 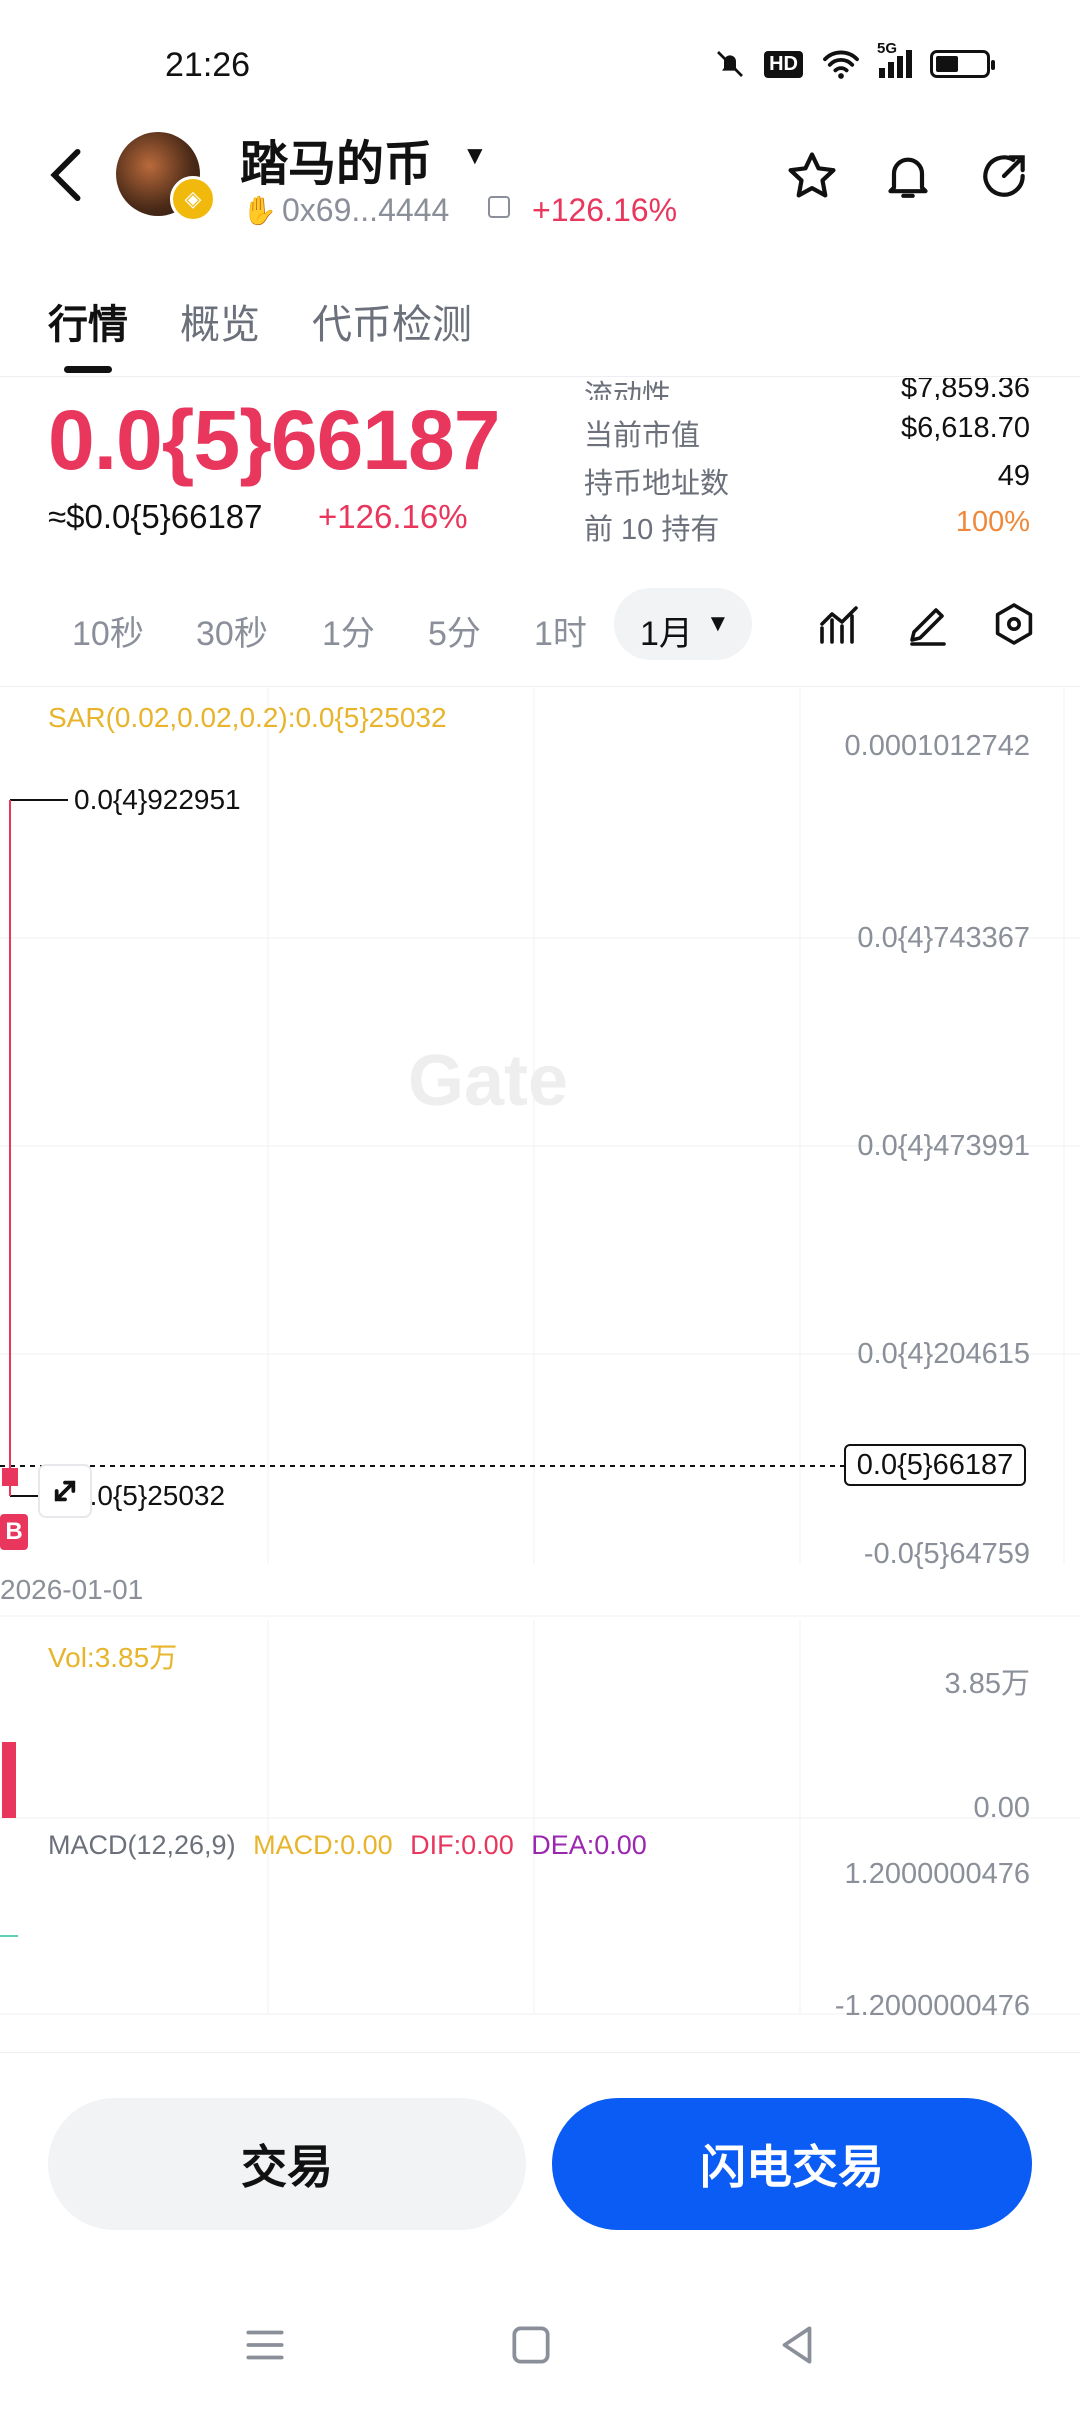 What do you see at coordinates (962, 64) in the screenshot?
I see `battery-icon` at bounding box center [962, 64].